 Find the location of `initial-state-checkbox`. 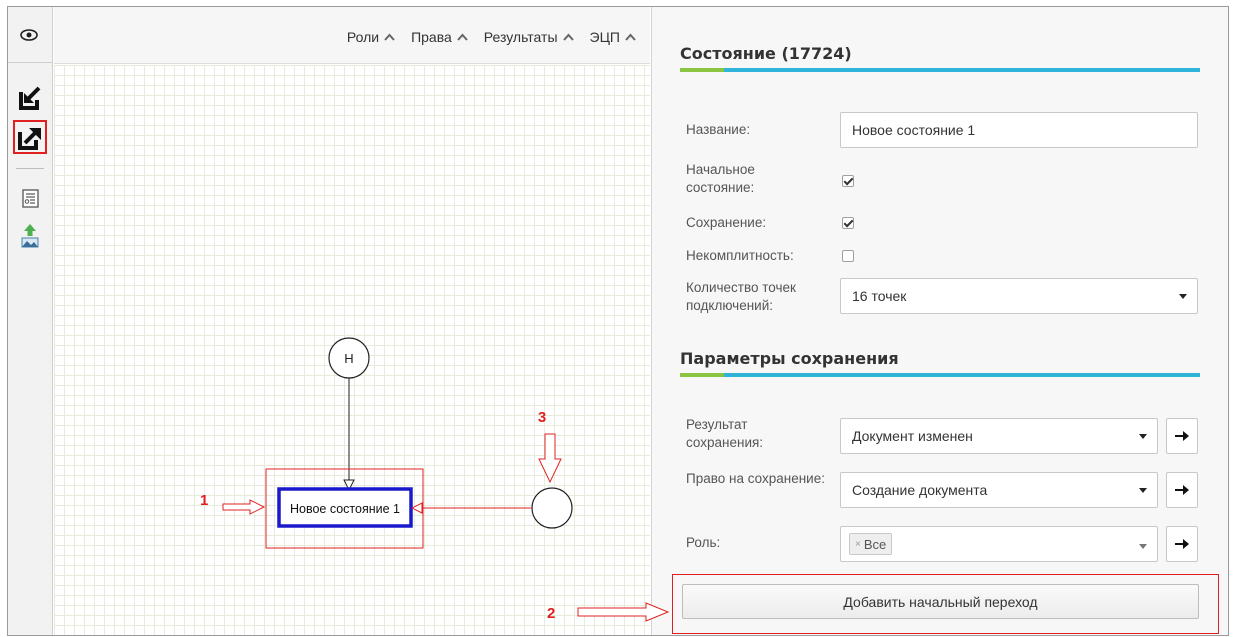

initial-state-checkbox is located at coordinates (848, 181).